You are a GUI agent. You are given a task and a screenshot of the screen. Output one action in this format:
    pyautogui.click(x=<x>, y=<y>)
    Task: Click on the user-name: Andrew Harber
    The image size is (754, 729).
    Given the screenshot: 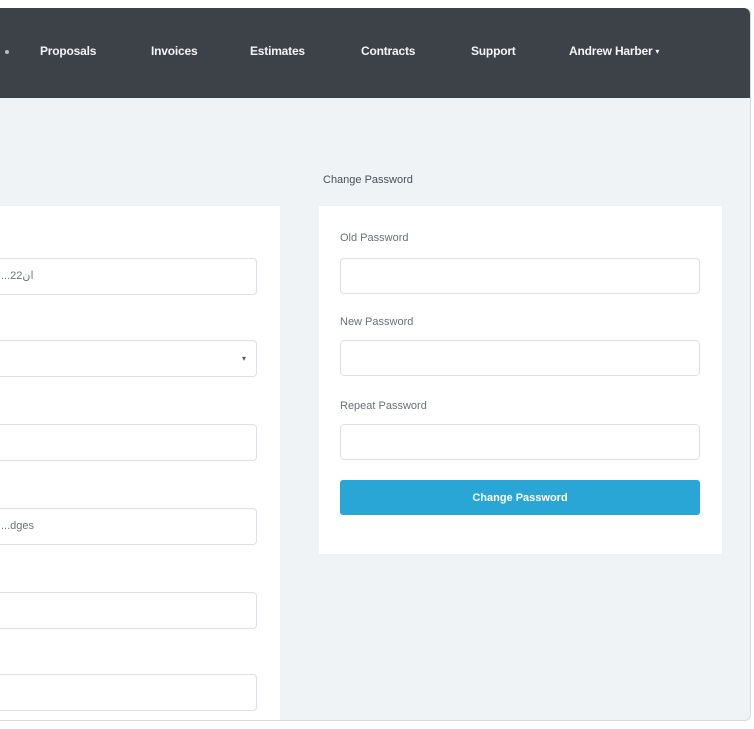 What is the action you would take?
    pyautogui.click(x=611, y=51)
    